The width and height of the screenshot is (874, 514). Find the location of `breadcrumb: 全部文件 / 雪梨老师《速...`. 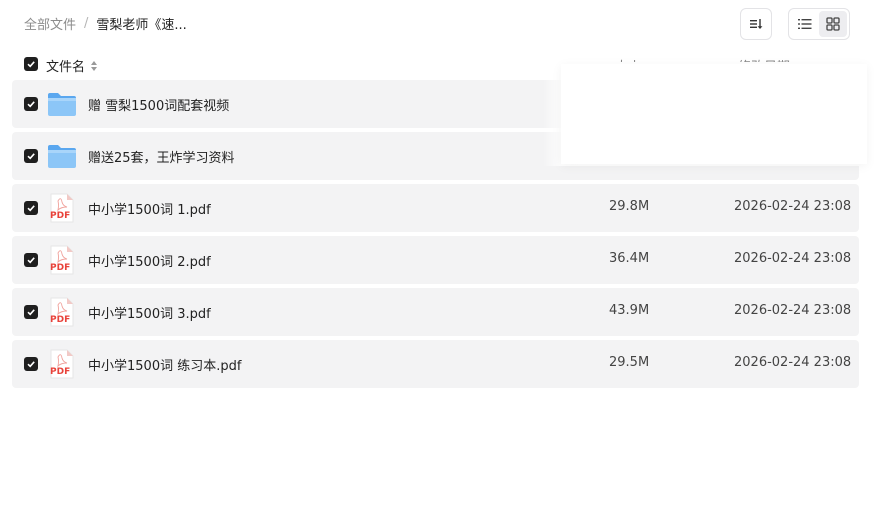

breadcrumb: 全部文件 / 雪梨老师《速... is located at coordinates (105, 23).